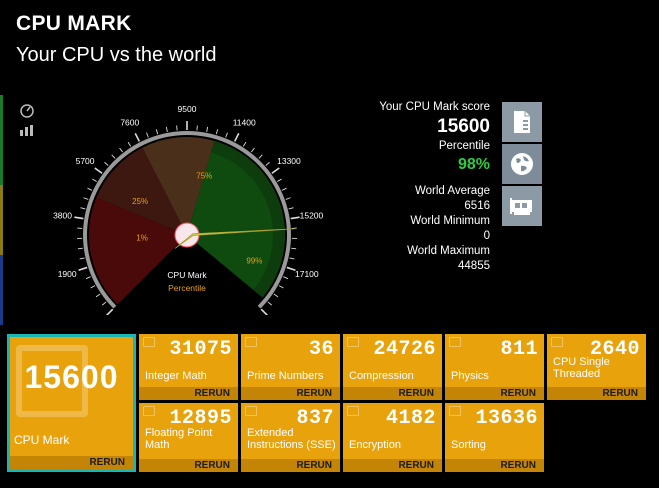  I want to click on world-average-label: World Average, so click(452, 191).